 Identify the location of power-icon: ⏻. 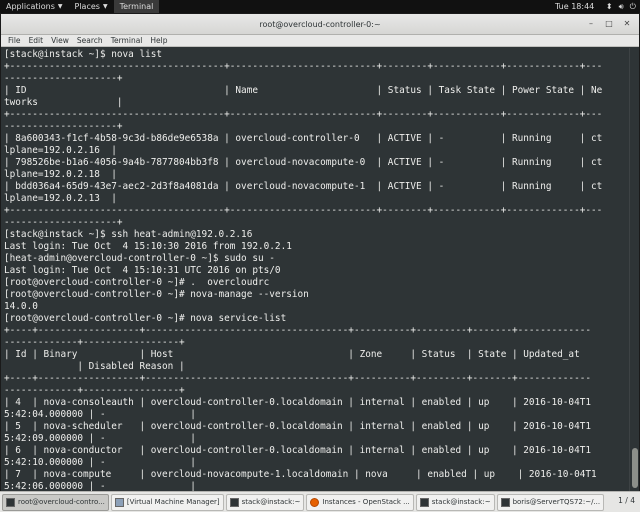
(633, 7).